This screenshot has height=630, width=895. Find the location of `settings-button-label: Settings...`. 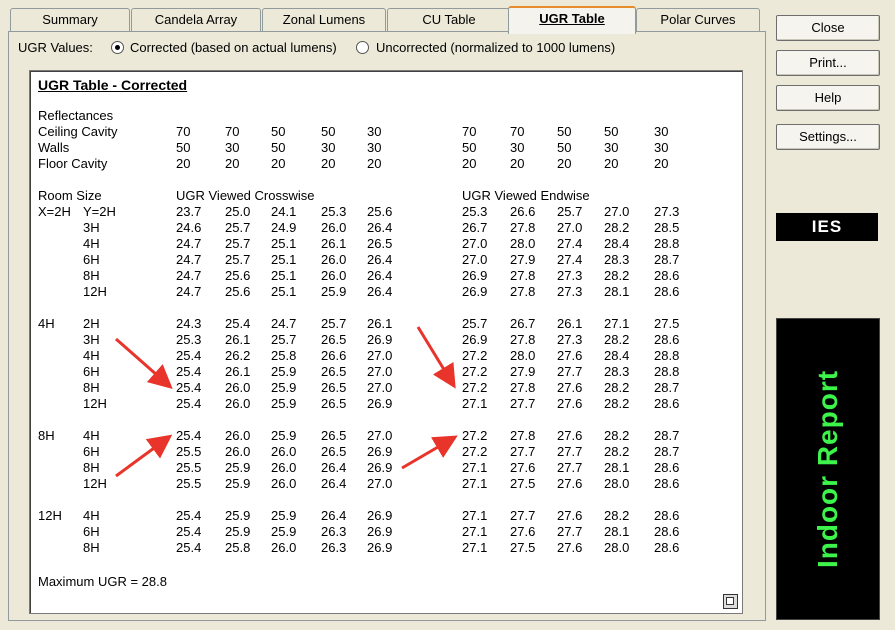

settings-button-label: Settings... is located at coordinates (828, 136).